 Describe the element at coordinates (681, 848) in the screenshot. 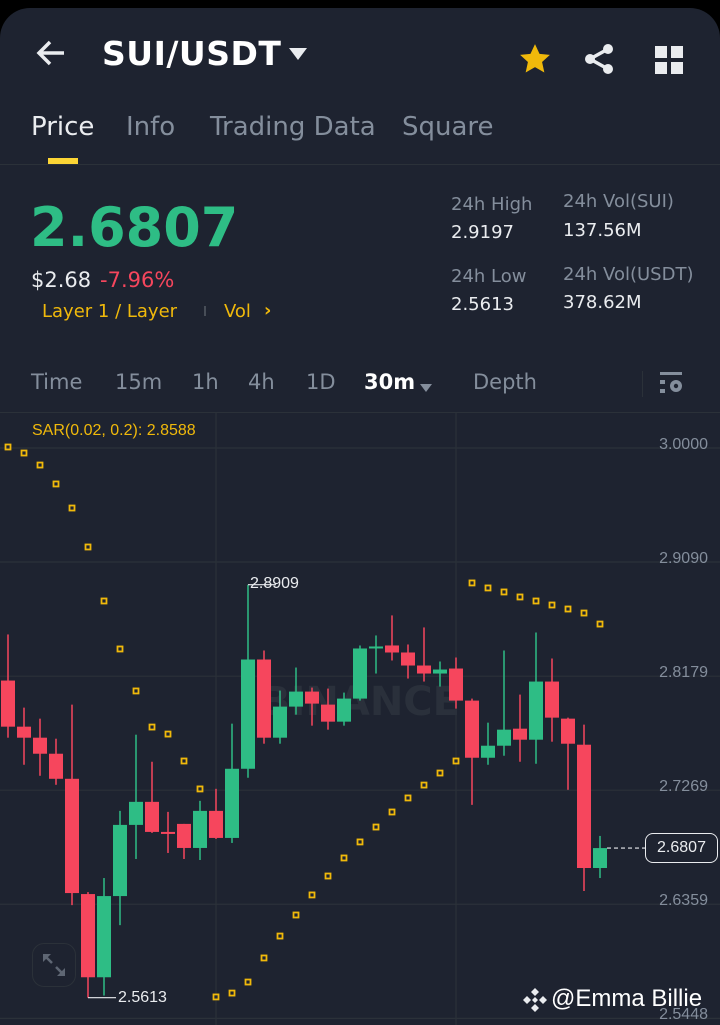

I see `current-price-tag: 2.6807` at that location.